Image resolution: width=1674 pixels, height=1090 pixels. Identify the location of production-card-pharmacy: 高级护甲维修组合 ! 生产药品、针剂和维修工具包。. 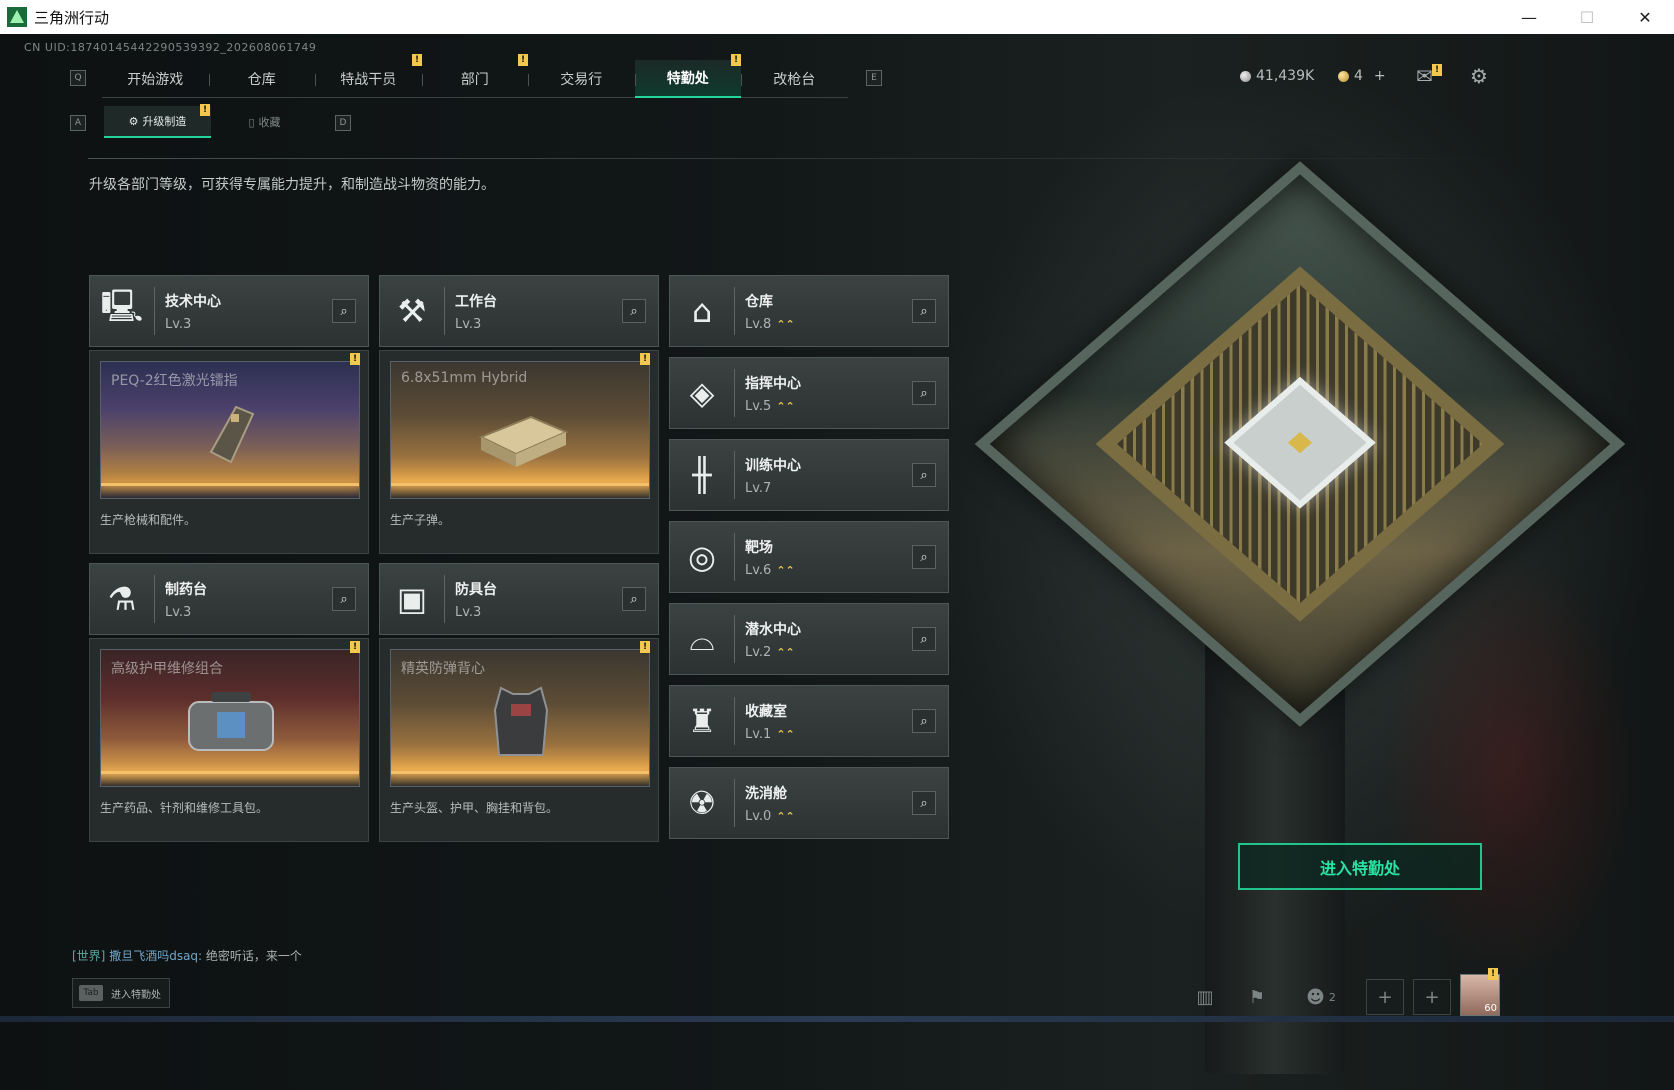
(229, 740).